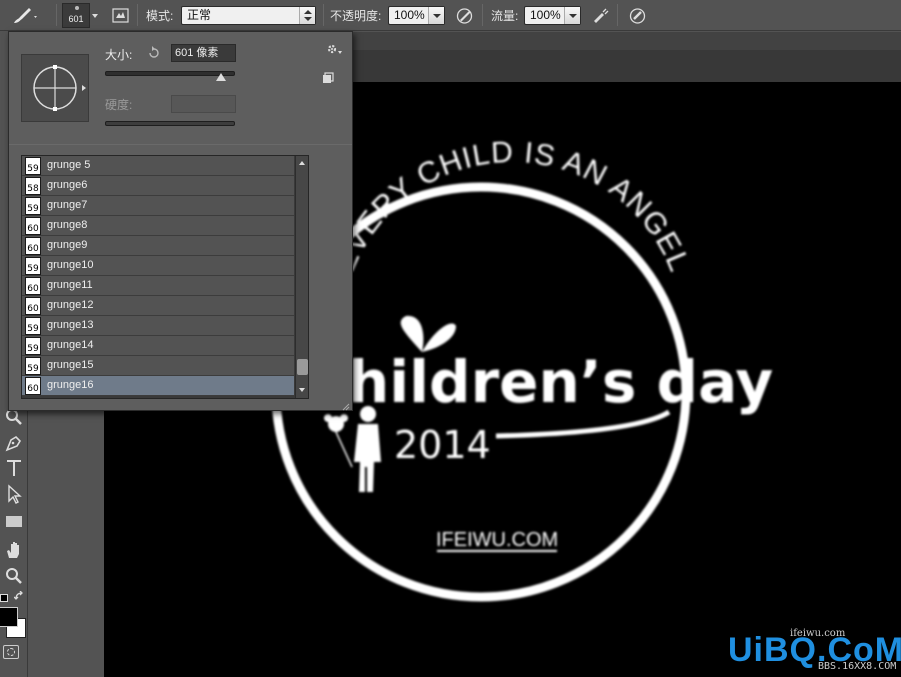  I want to click on chevron-updown-icon, so click(307, 15).